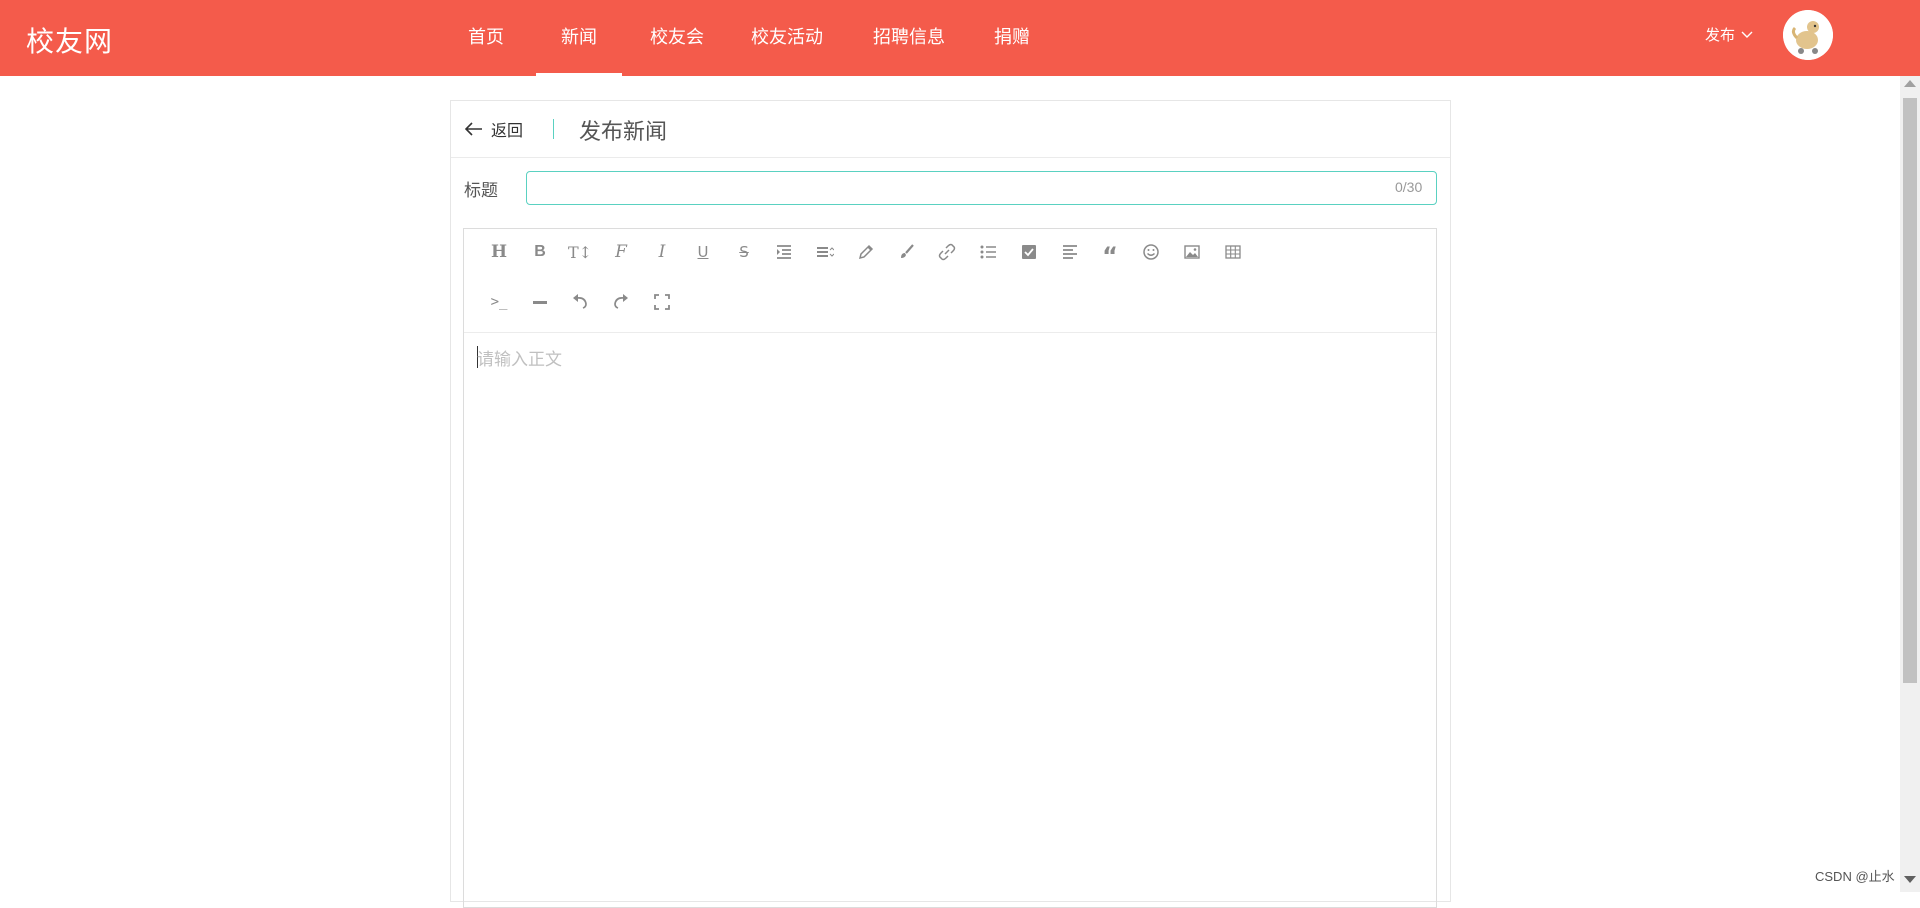  What do you see at coordinates (580, 252) in the screenshot?
I see `font-size-icon: T↕` at bounding box center [580, 252].